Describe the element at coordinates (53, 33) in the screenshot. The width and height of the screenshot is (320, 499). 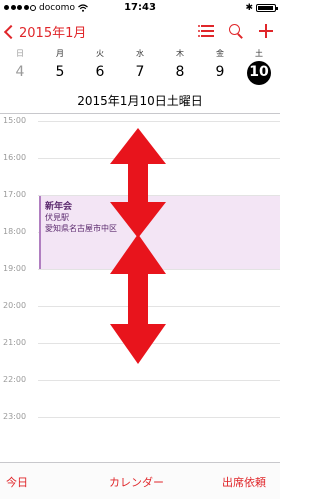
I see `back-label: 2015年1月` at that location.